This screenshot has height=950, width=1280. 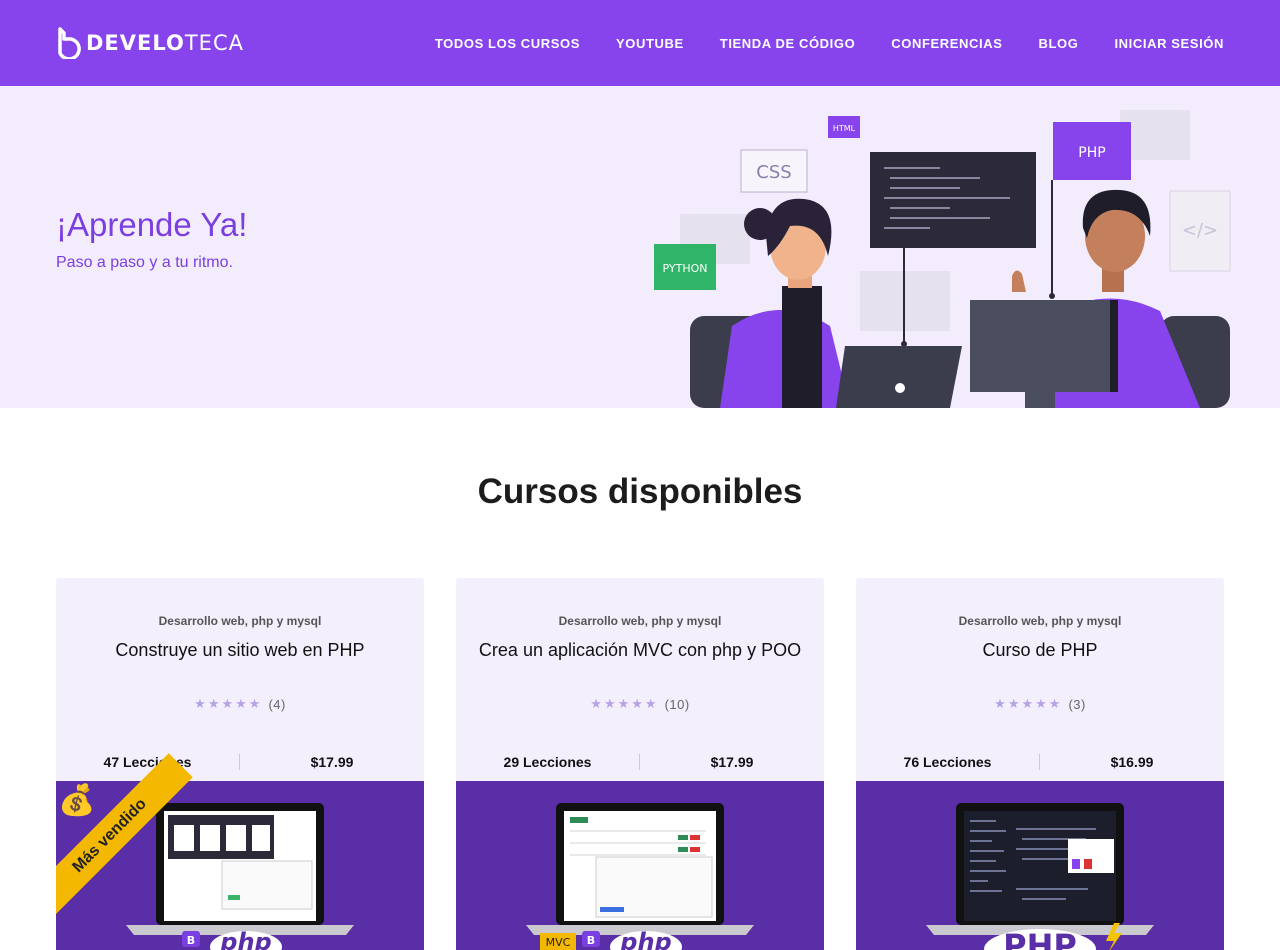 I want to click on course-title: Curso de PHP, so click(x=1040, y=650).